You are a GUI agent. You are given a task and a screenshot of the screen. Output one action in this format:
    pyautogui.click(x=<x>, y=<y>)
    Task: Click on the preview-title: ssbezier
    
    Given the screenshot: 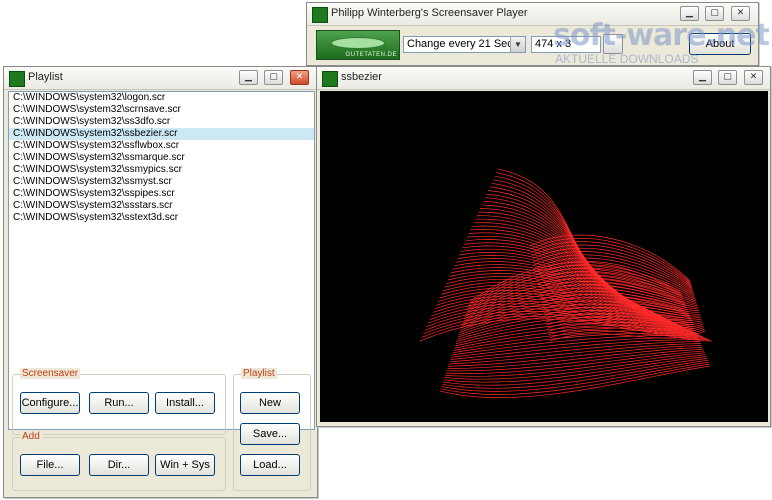 What is the action you would take?
    pyautogui.click(x=361, y=77)
    